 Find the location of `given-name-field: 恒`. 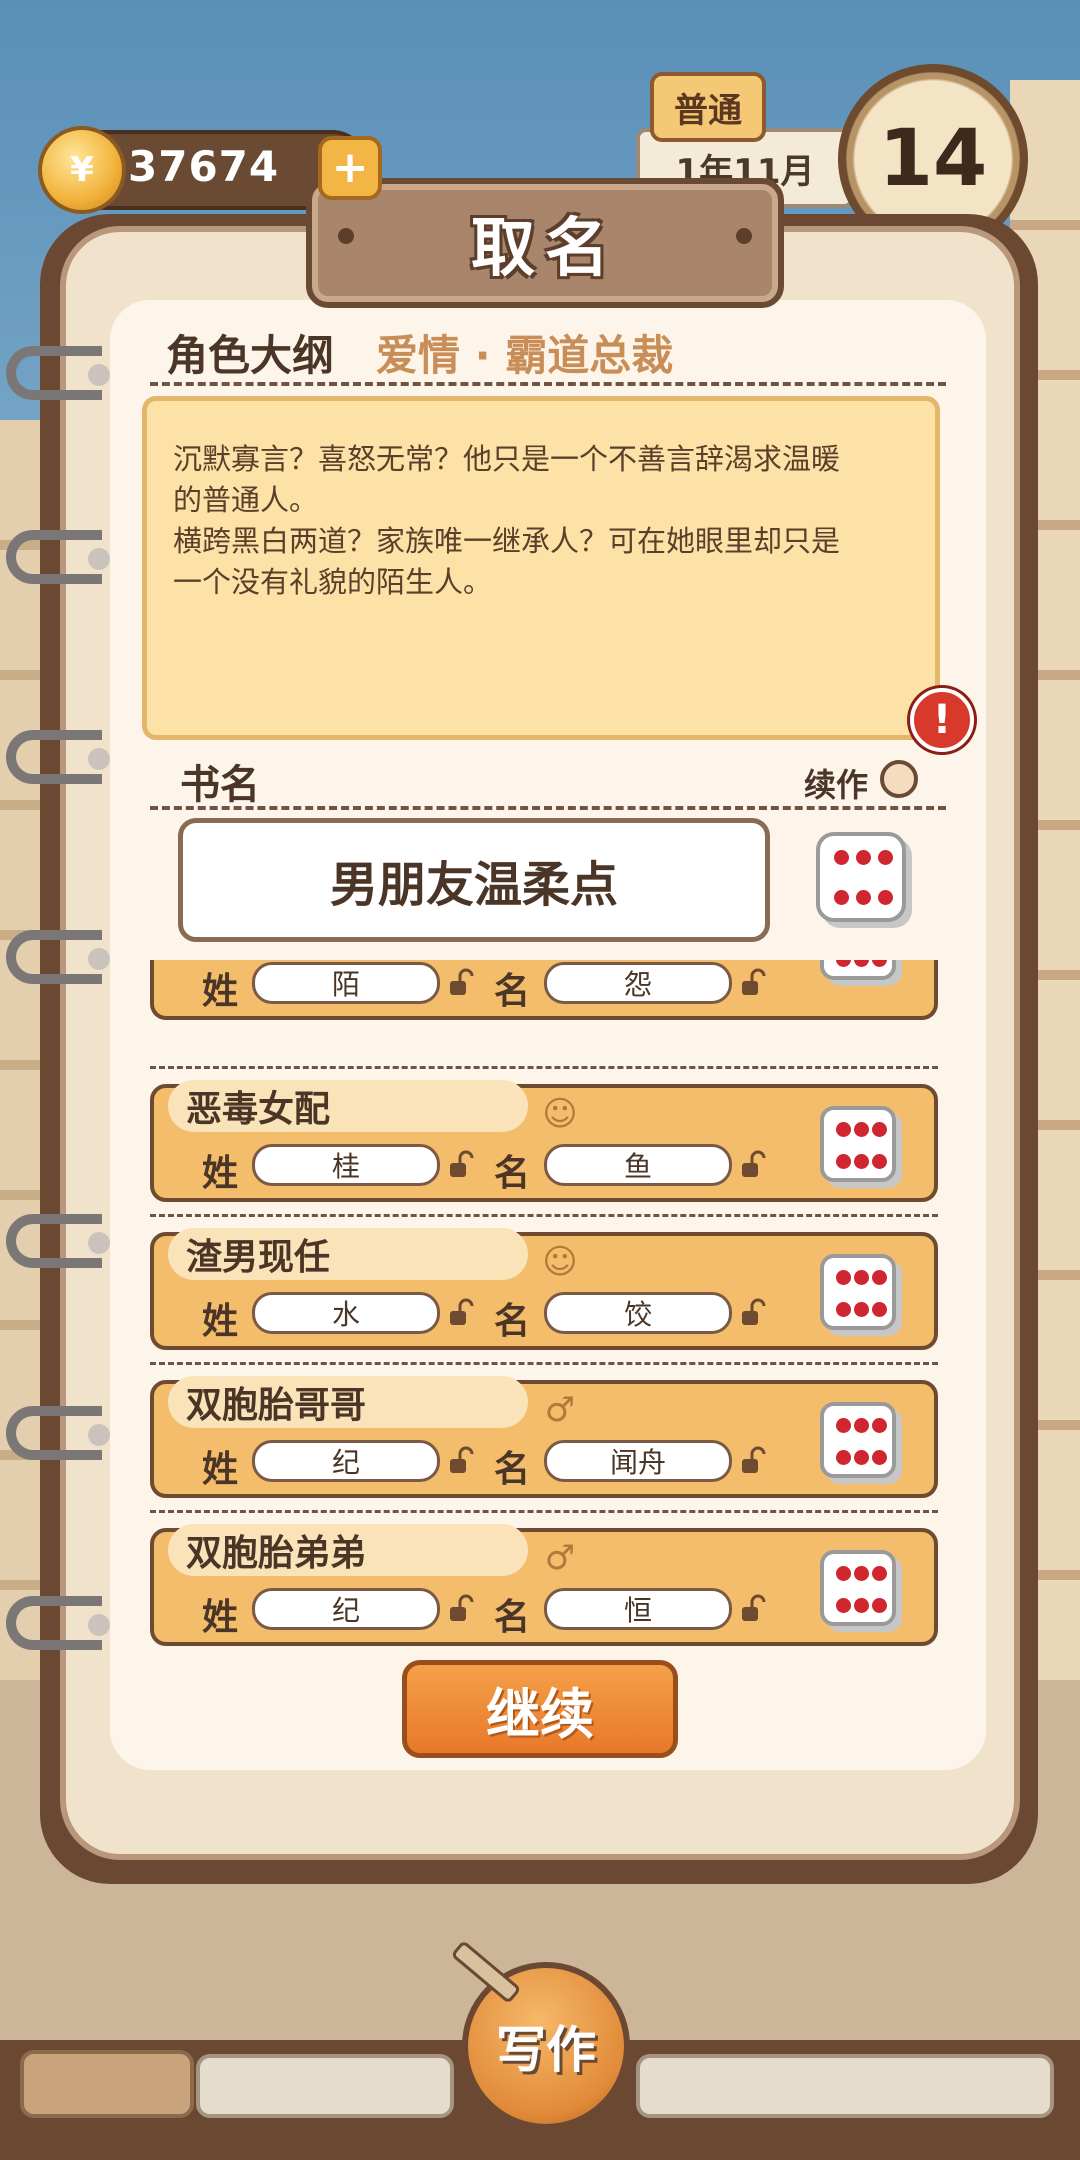

given-name-field: 恒 is located at coordinates (638, 1609).